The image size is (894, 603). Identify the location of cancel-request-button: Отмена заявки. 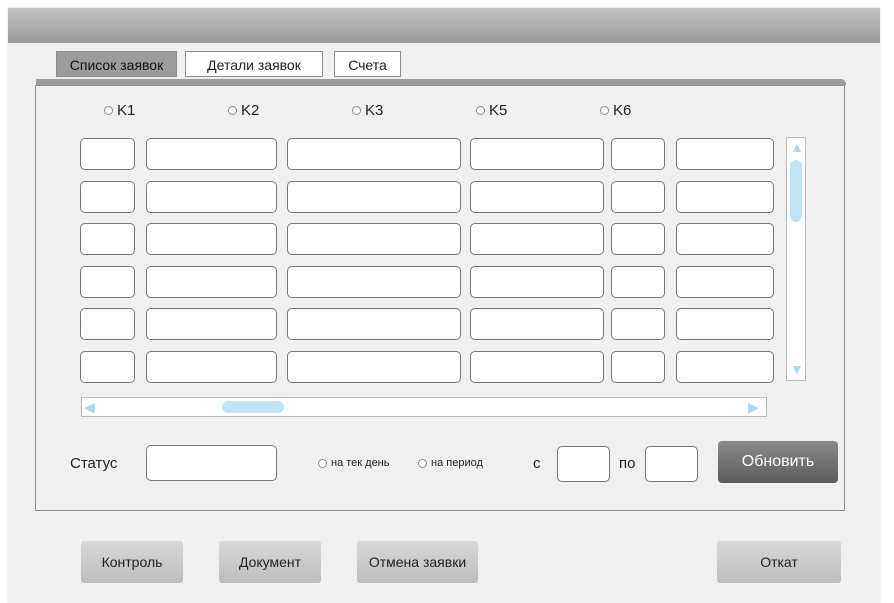
(417, 562).